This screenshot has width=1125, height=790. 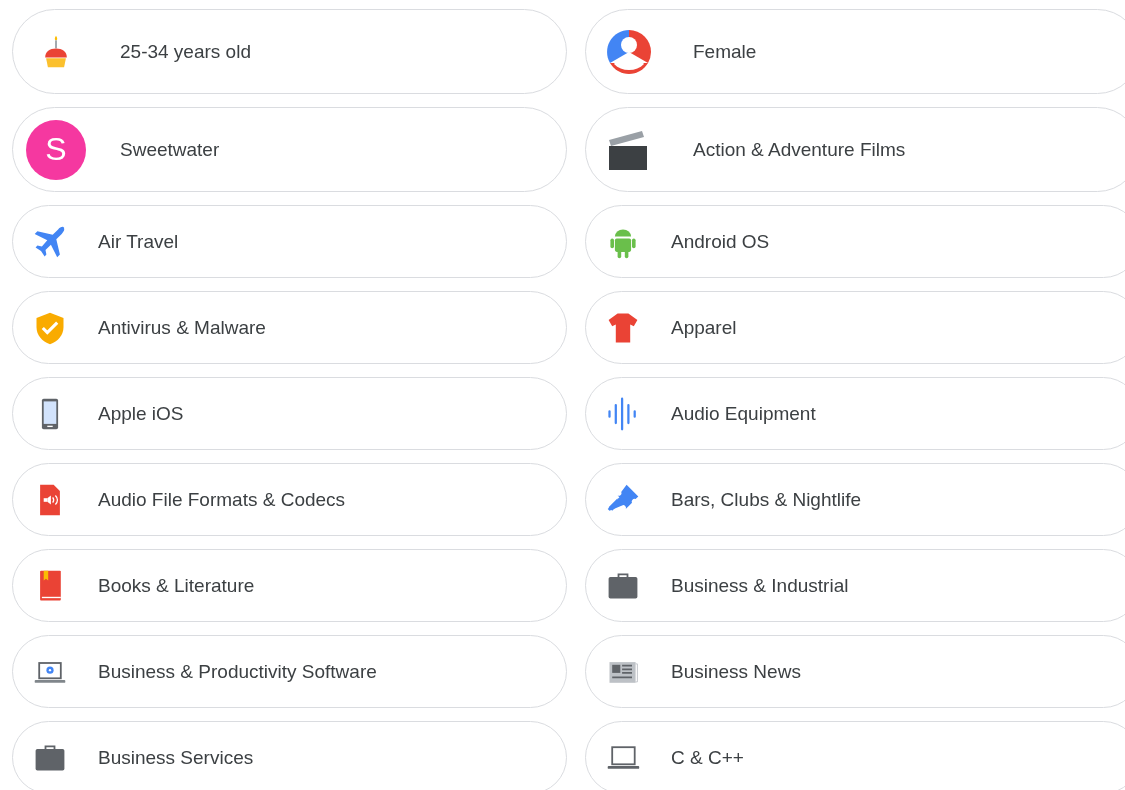 I want to click on chip-label: Action & Adventure Films, so click(x=799, y=149).